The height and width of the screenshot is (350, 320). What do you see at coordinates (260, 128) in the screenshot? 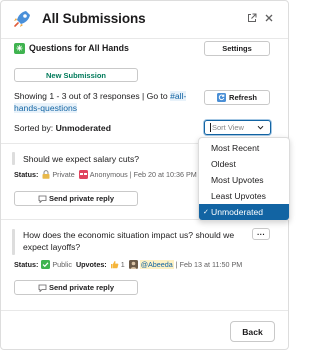
I see `chevron-down-icon` at bounding box center [260, 128].